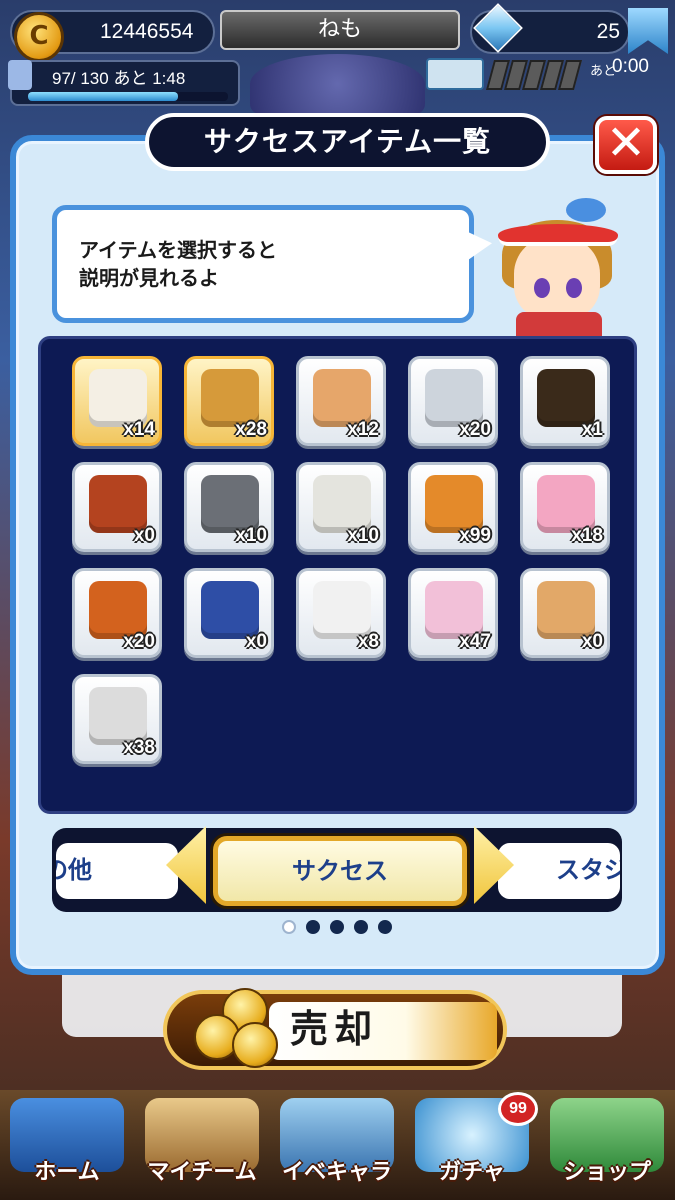 Image resolution: width=675 pixels, height=1200 pixels. I want to click on sell-button-label: 売却, so click(334, 1029).